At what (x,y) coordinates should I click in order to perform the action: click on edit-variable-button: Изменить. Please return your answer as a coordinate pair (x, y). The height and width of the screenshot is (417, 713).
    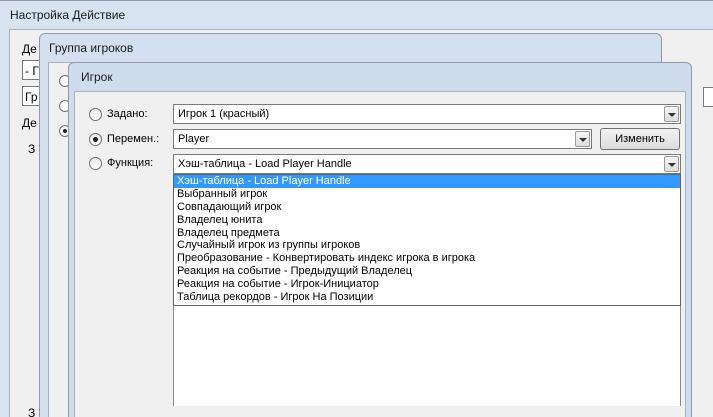
    Looking at the image, I should click on (640, 139).